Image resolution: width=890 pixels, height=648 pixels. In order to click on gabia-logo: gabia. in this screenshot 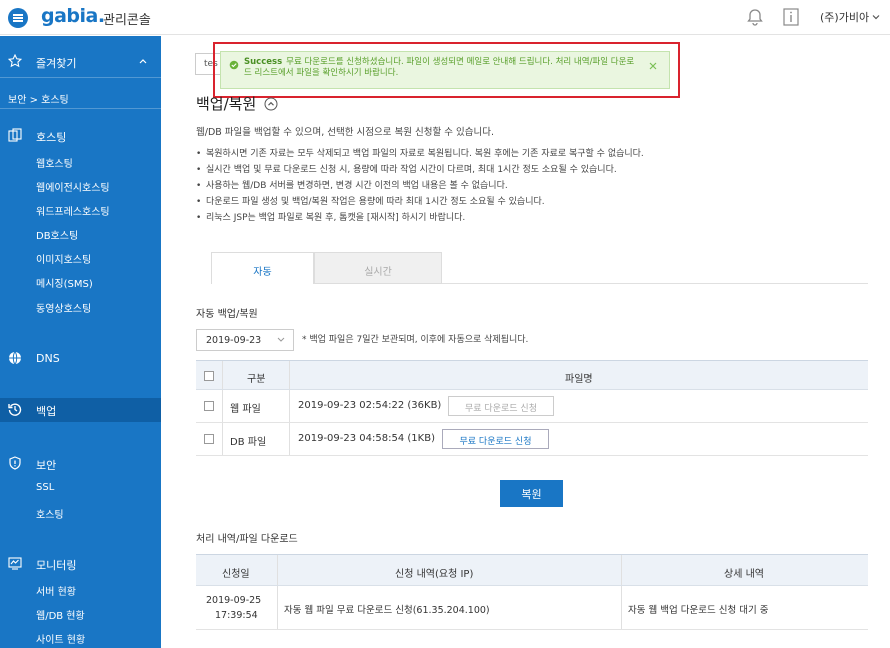, I will do `click(73, 16)`.